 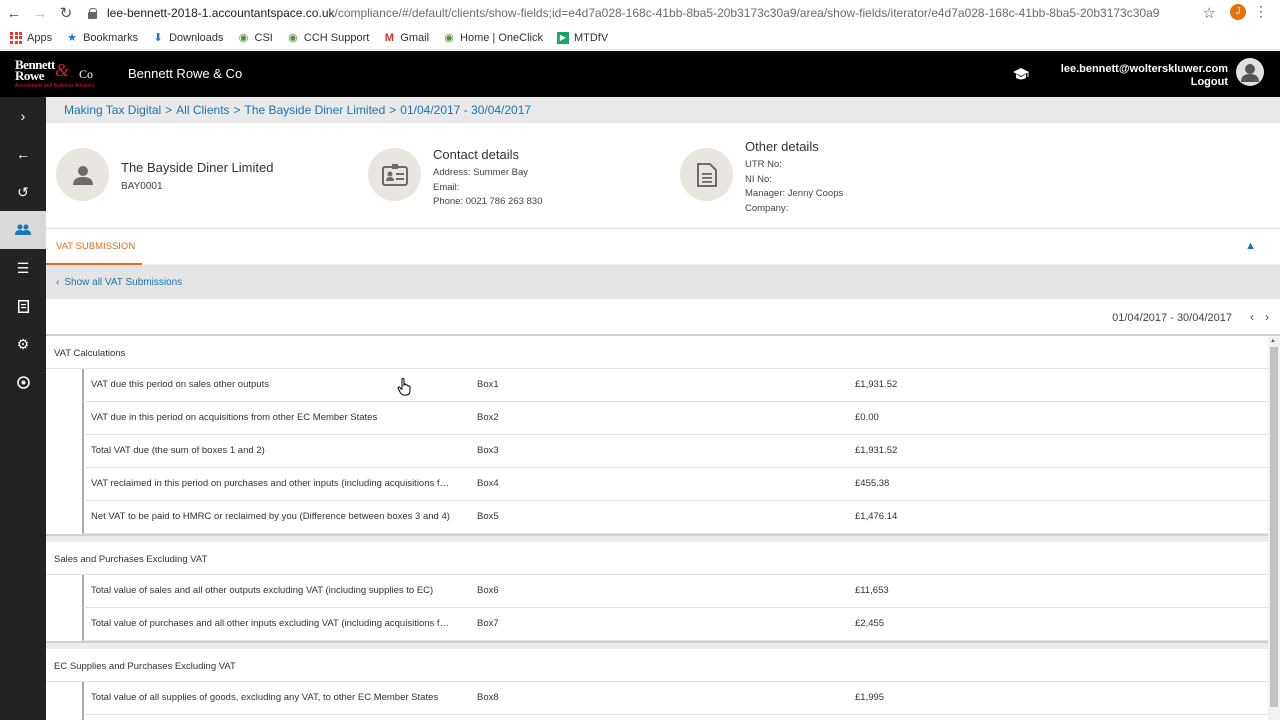 What do you see at coordinates (102, 38) in the screenshot?
I see `bookmark-bookmarks: ★ Bookmarks` at bounding box center [102, 38].